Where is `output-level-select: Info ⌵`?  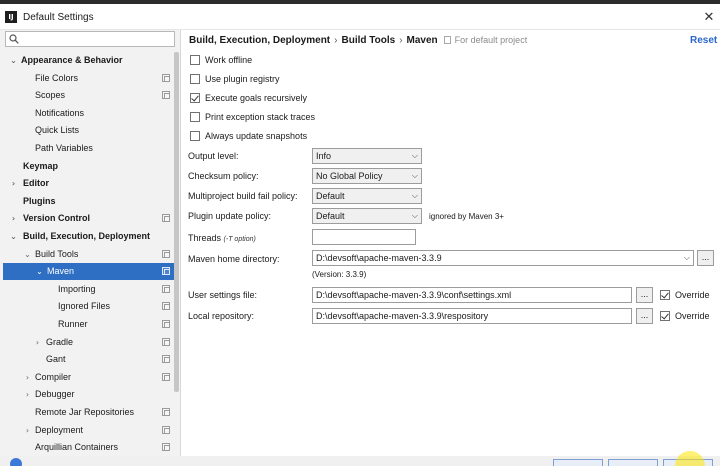
output-level-select: Info ⌵ is located at coordinates (367, 156).